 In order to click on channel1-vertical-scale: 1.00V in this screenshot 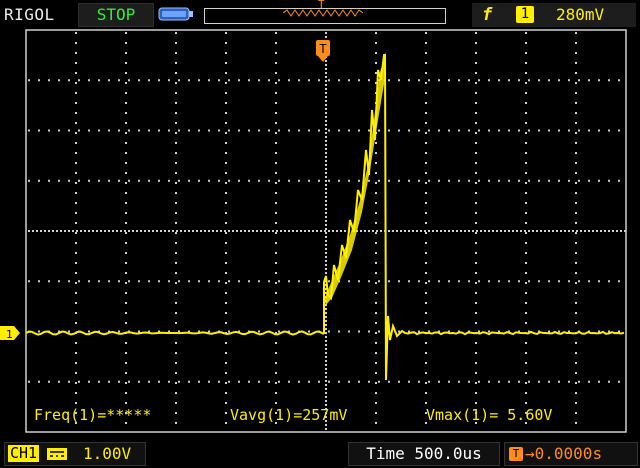, I will do `click(107, 453)`.